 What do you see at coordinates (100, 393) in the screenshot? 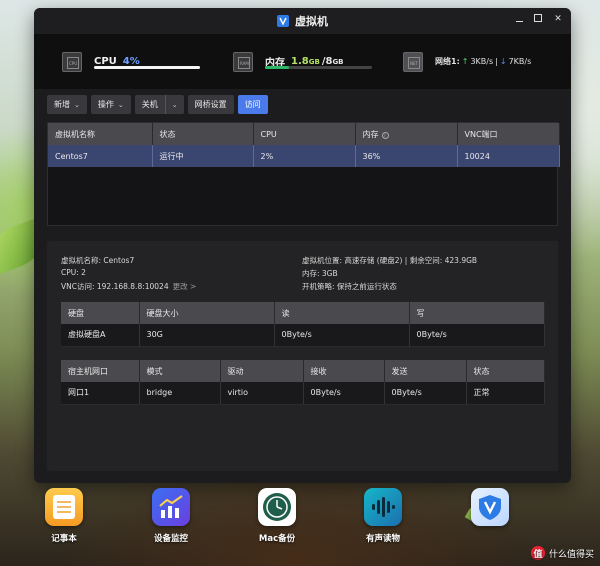
I see `port-cell: 网口1` at bounding box center [100, 393].